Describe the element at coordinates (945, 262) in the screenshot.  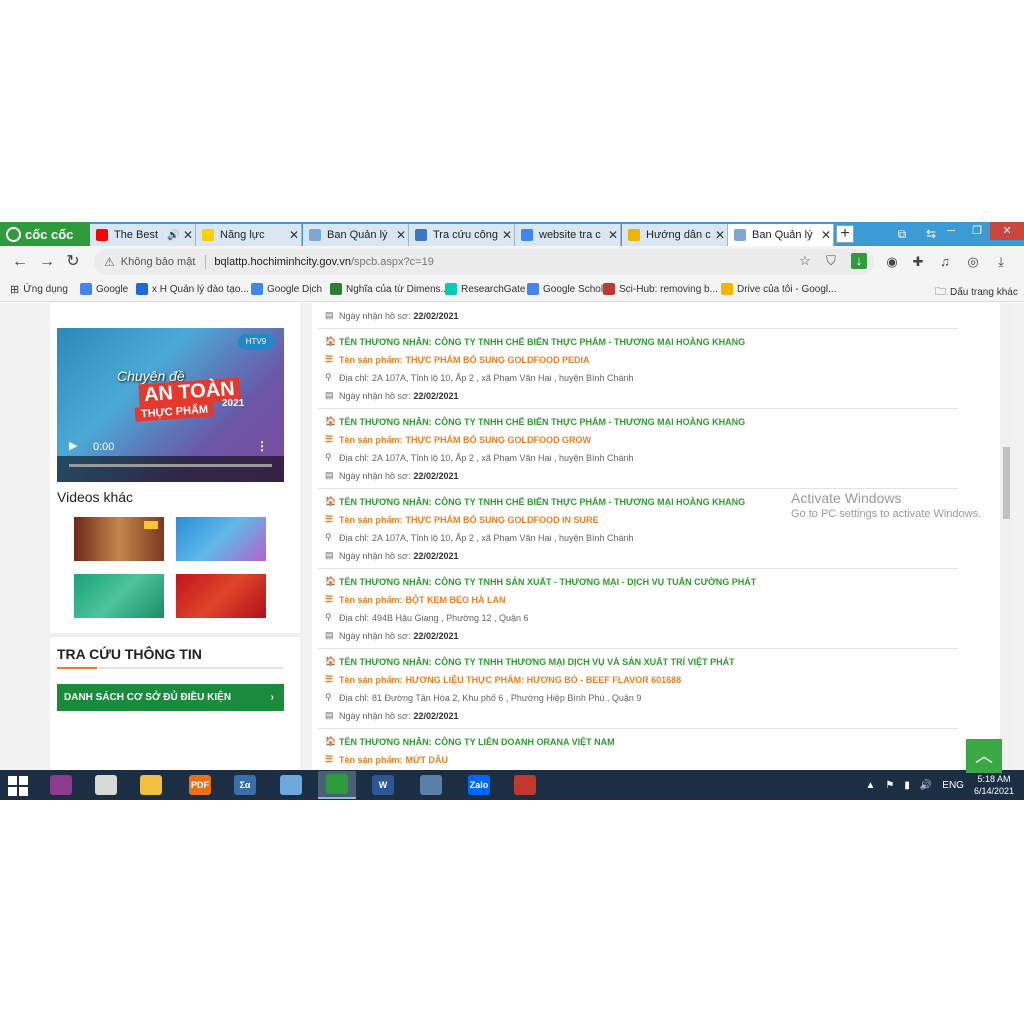
I see `music-note-icon: ♫` at that location.